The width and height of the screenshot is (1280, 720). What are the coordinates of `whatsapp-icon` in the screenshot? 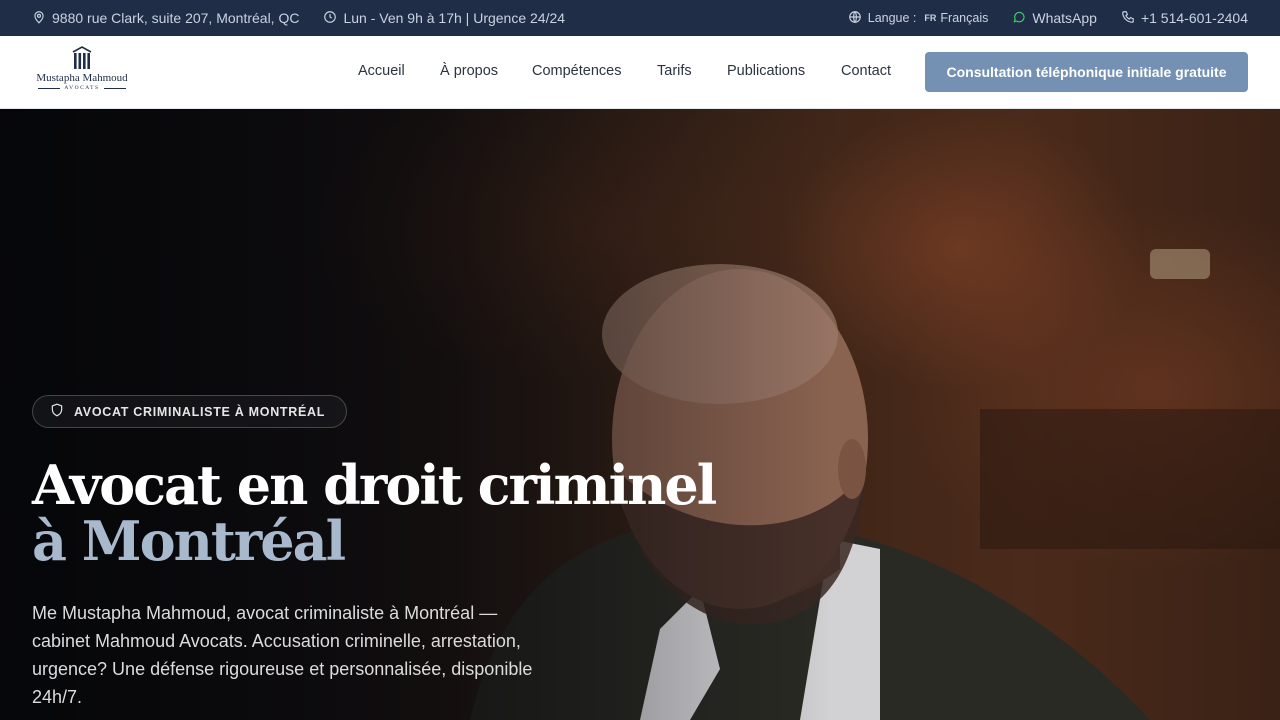 It's located at (1019, 18).